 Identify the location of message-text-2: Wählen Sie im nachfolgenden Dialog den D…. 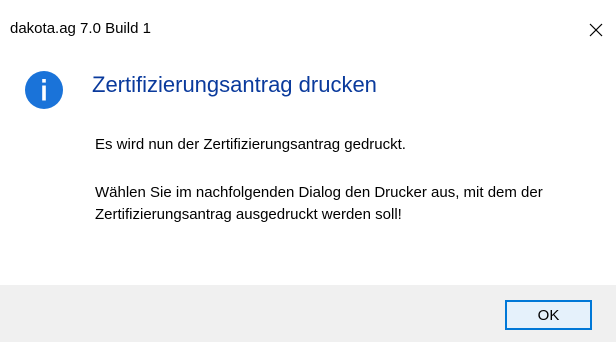
(319, 203).